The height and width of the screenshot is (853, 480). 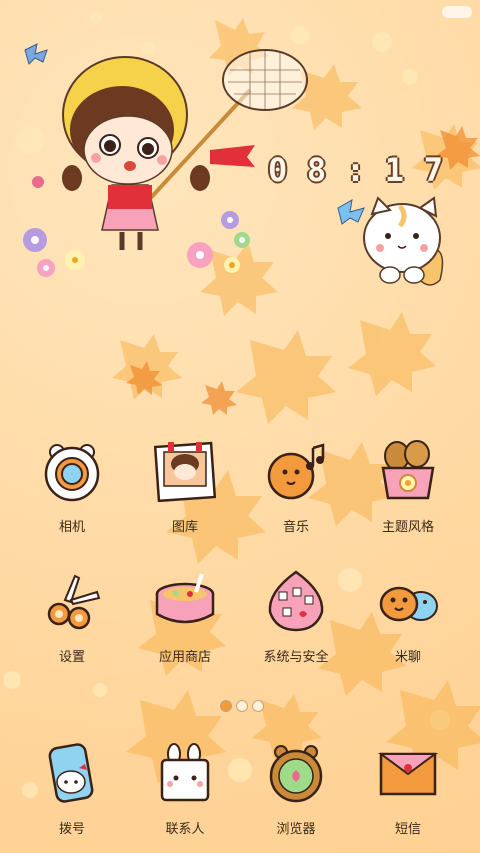 I want to click on app-label: 短信, so click(x=407, y=829).